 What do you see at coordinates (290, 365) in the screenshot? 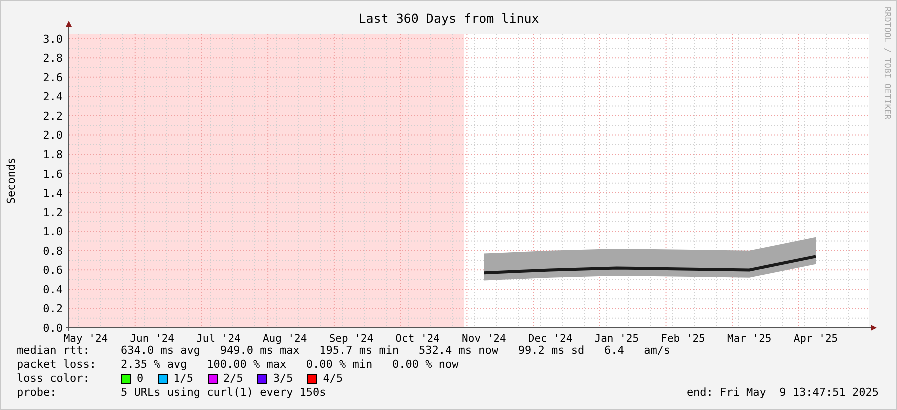
I see `legend-text: 2.35 % avg 100.00 % max 0.00 % min 0.00 % now` at bounding box center [290, 365].